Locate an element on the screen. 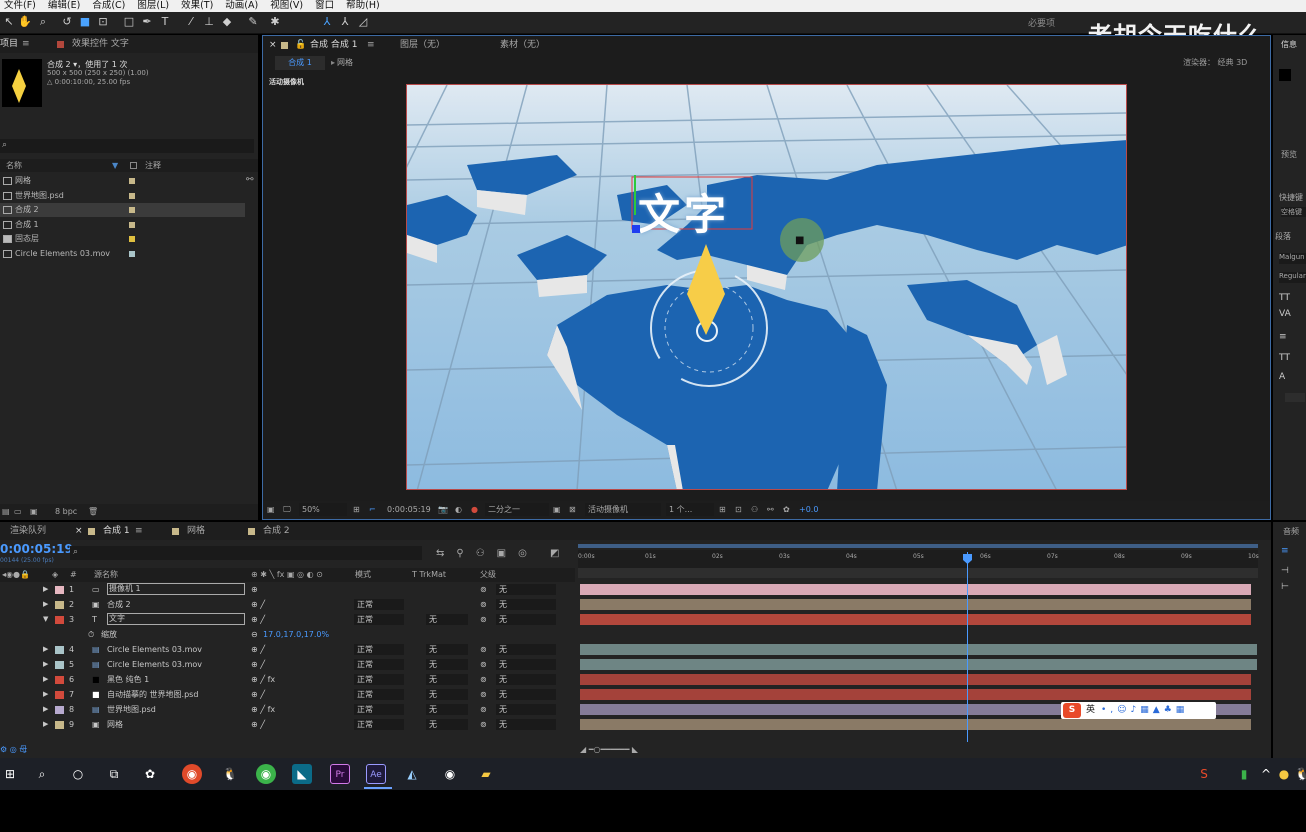 The height and width of the screenshot is (832, 1306). renderer-label: 渲染器： 经典 3D is located at coordinates (1215, 63).